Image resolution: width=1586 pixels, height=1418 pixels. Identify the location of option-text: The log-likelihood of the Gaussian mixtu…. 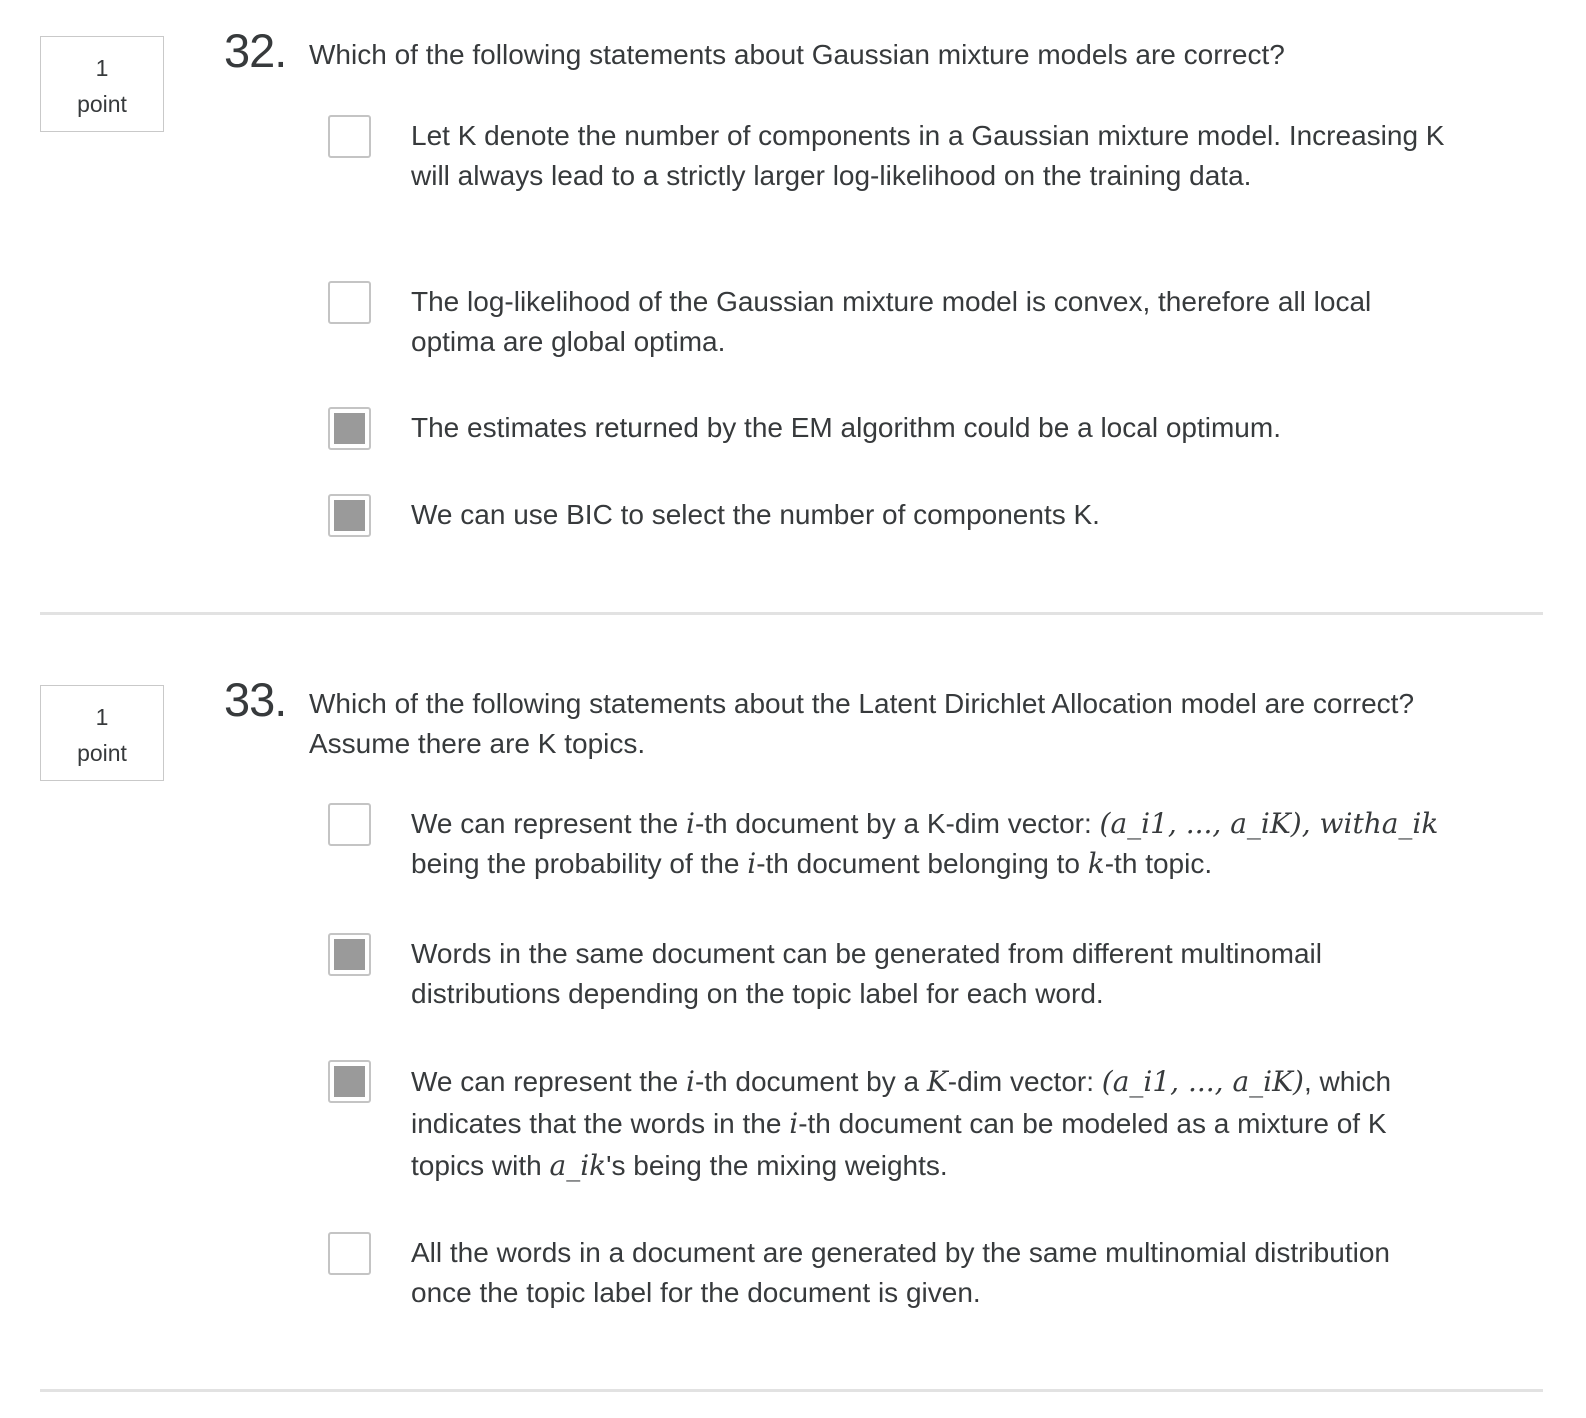
(891, 321).